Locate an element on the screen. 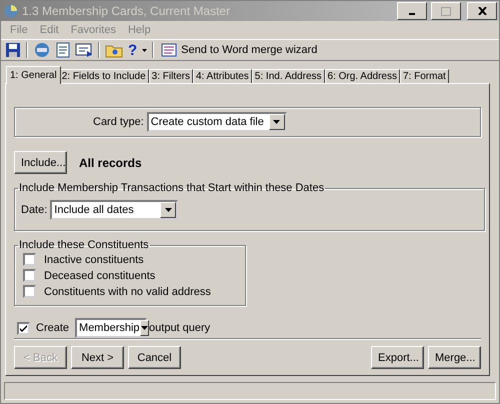  save-icon is located at coordinates (13, 50).